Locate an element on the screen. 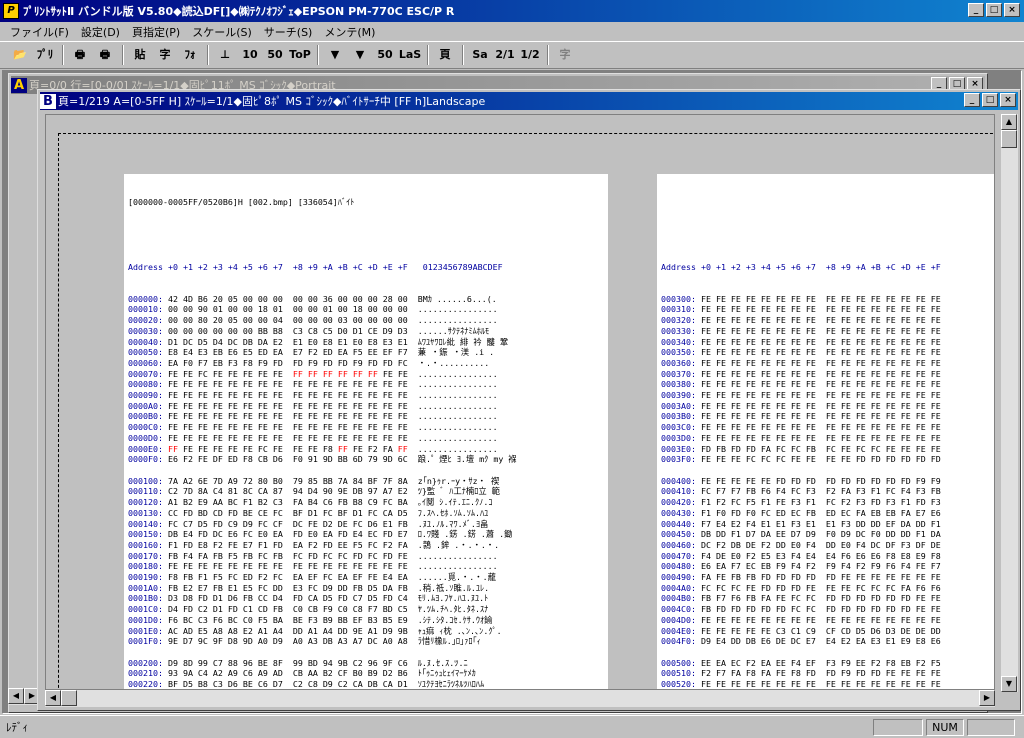 The width and height of the screenshot is (1024, 738). minimize-button: _ is located at coordinates (976, 10).